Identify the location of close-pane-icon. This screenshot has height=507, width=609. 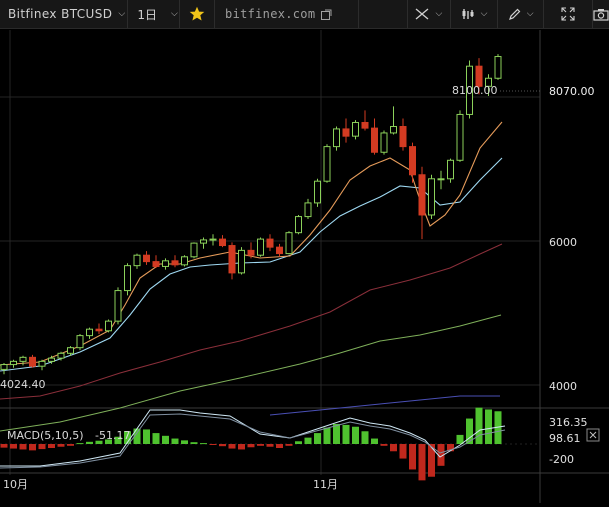
(593, 435).